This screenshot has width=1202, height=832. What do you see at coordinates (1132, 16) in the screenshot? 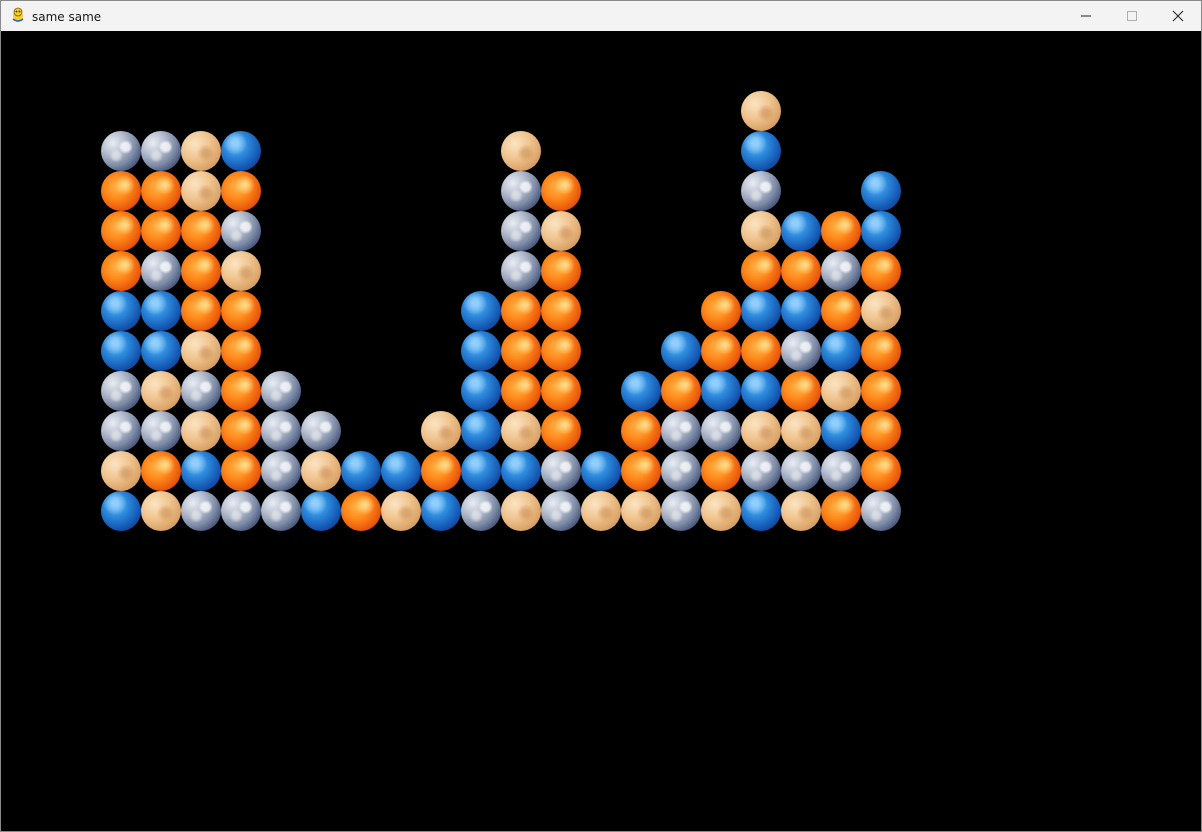
I see `maximize-button` at bounding box center [1132, 16].